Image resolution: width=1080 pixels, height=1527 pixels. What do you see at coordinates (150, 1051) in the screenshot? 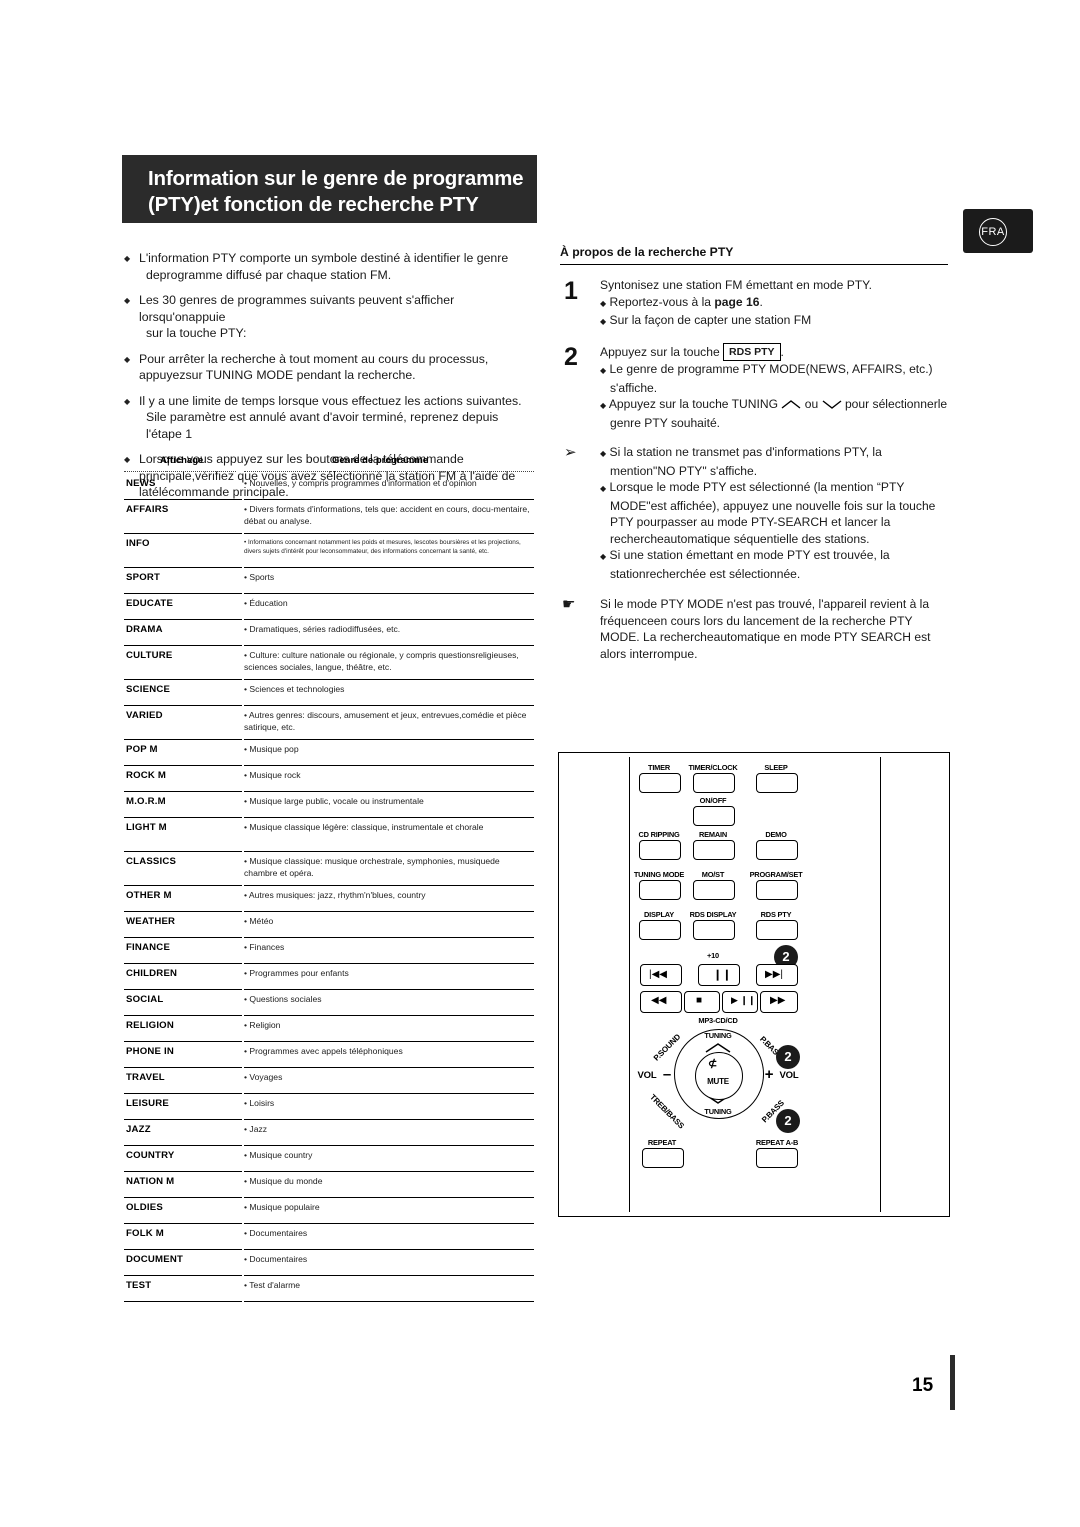
I see `genre-code: PHONE IN` at bounding box center [150, 1051].